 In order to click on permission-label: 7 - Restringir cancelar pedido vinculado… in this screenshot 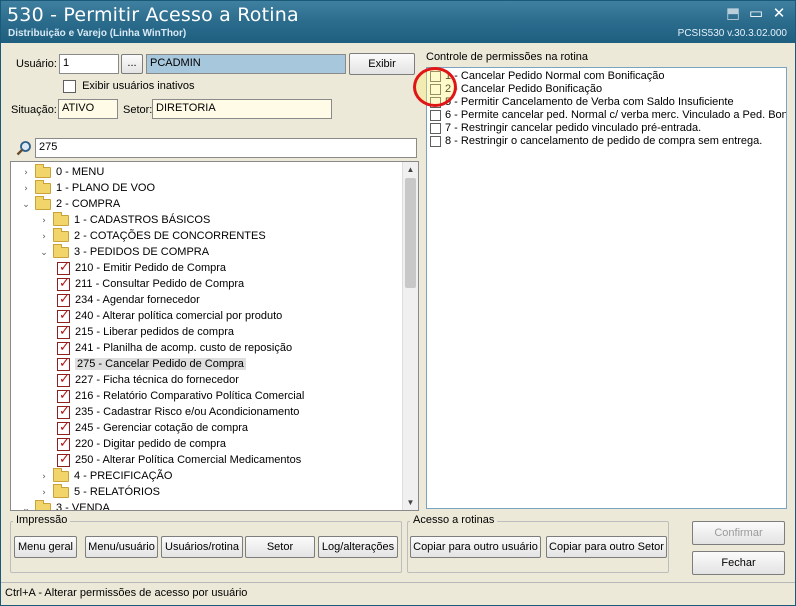, I will do `click(573, 128)`.